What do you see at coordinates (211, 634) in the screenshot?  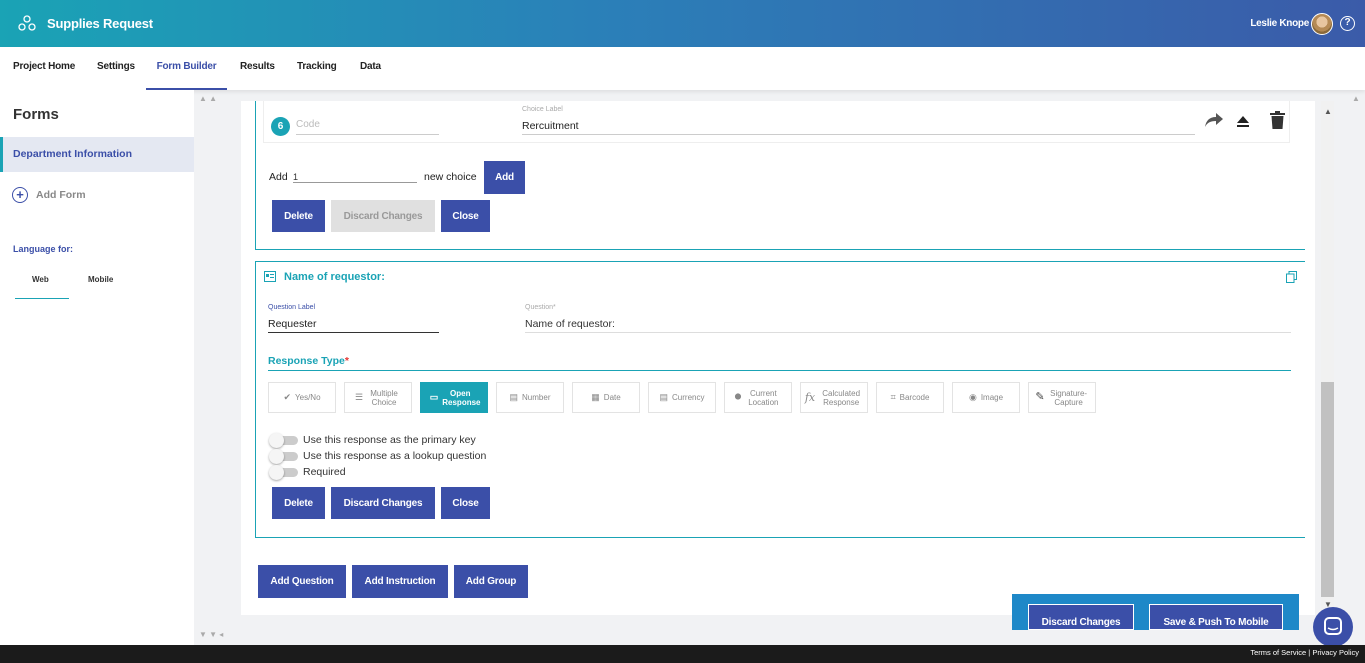 I see `scroll-down-icon: ▼ ▼ ◂` at bounding box center [211, 634].